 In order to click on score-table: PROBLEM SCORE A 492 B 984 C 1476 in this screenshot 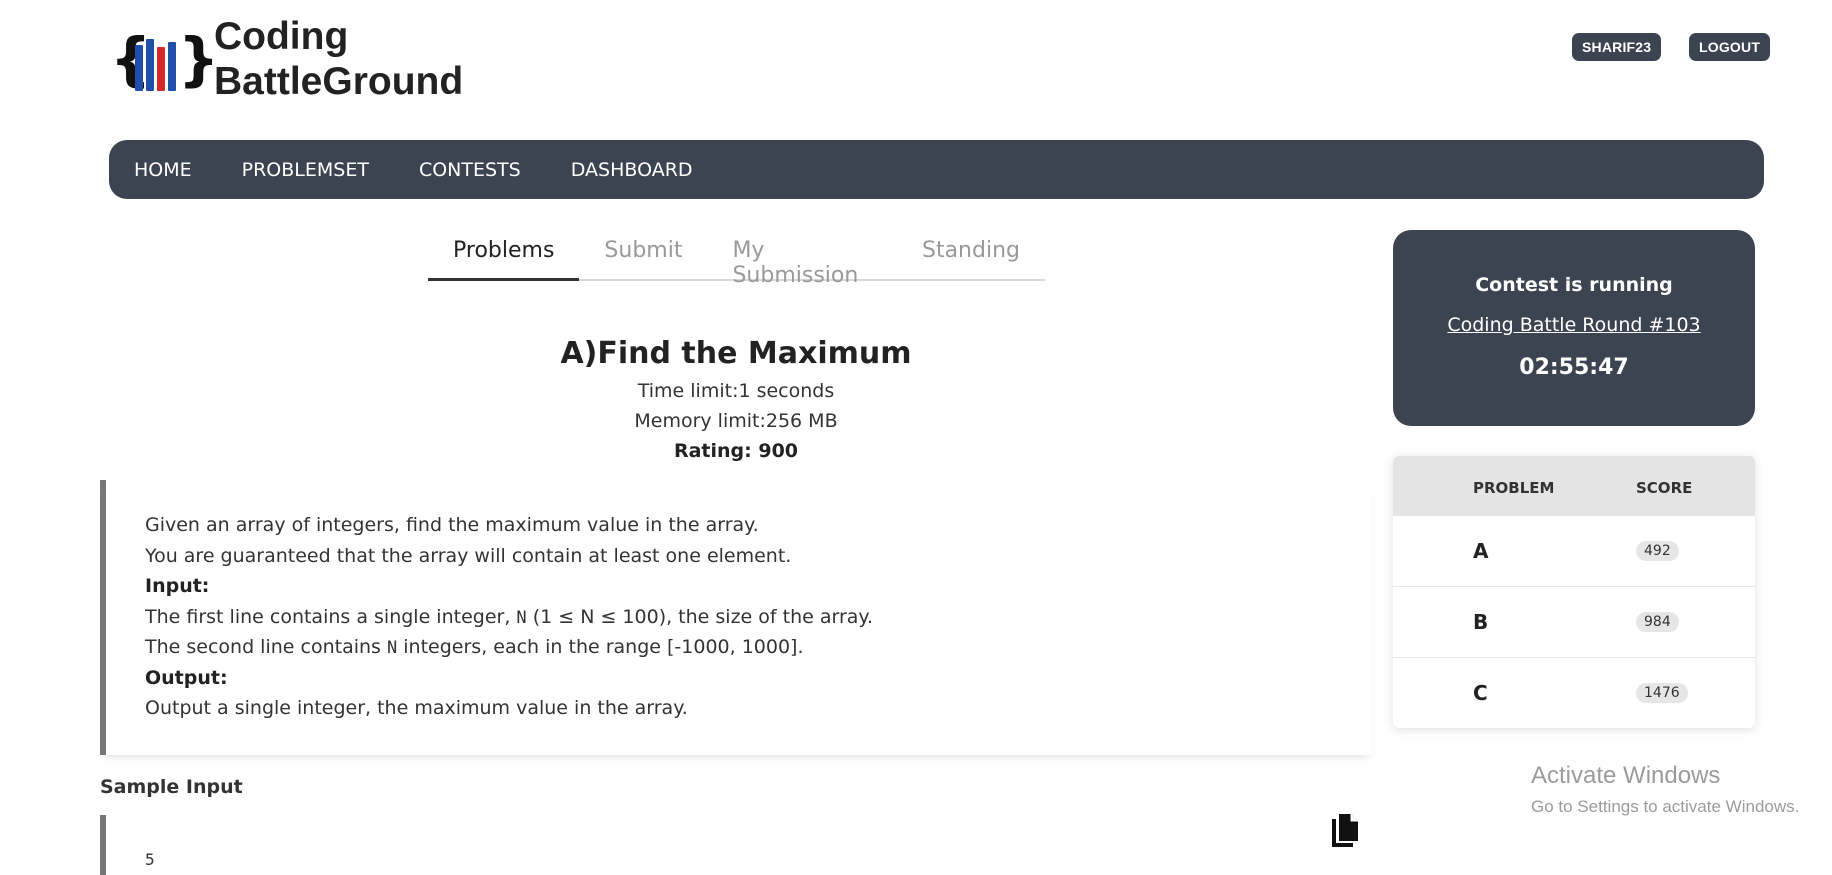, I will do `click(1574, 592)`.